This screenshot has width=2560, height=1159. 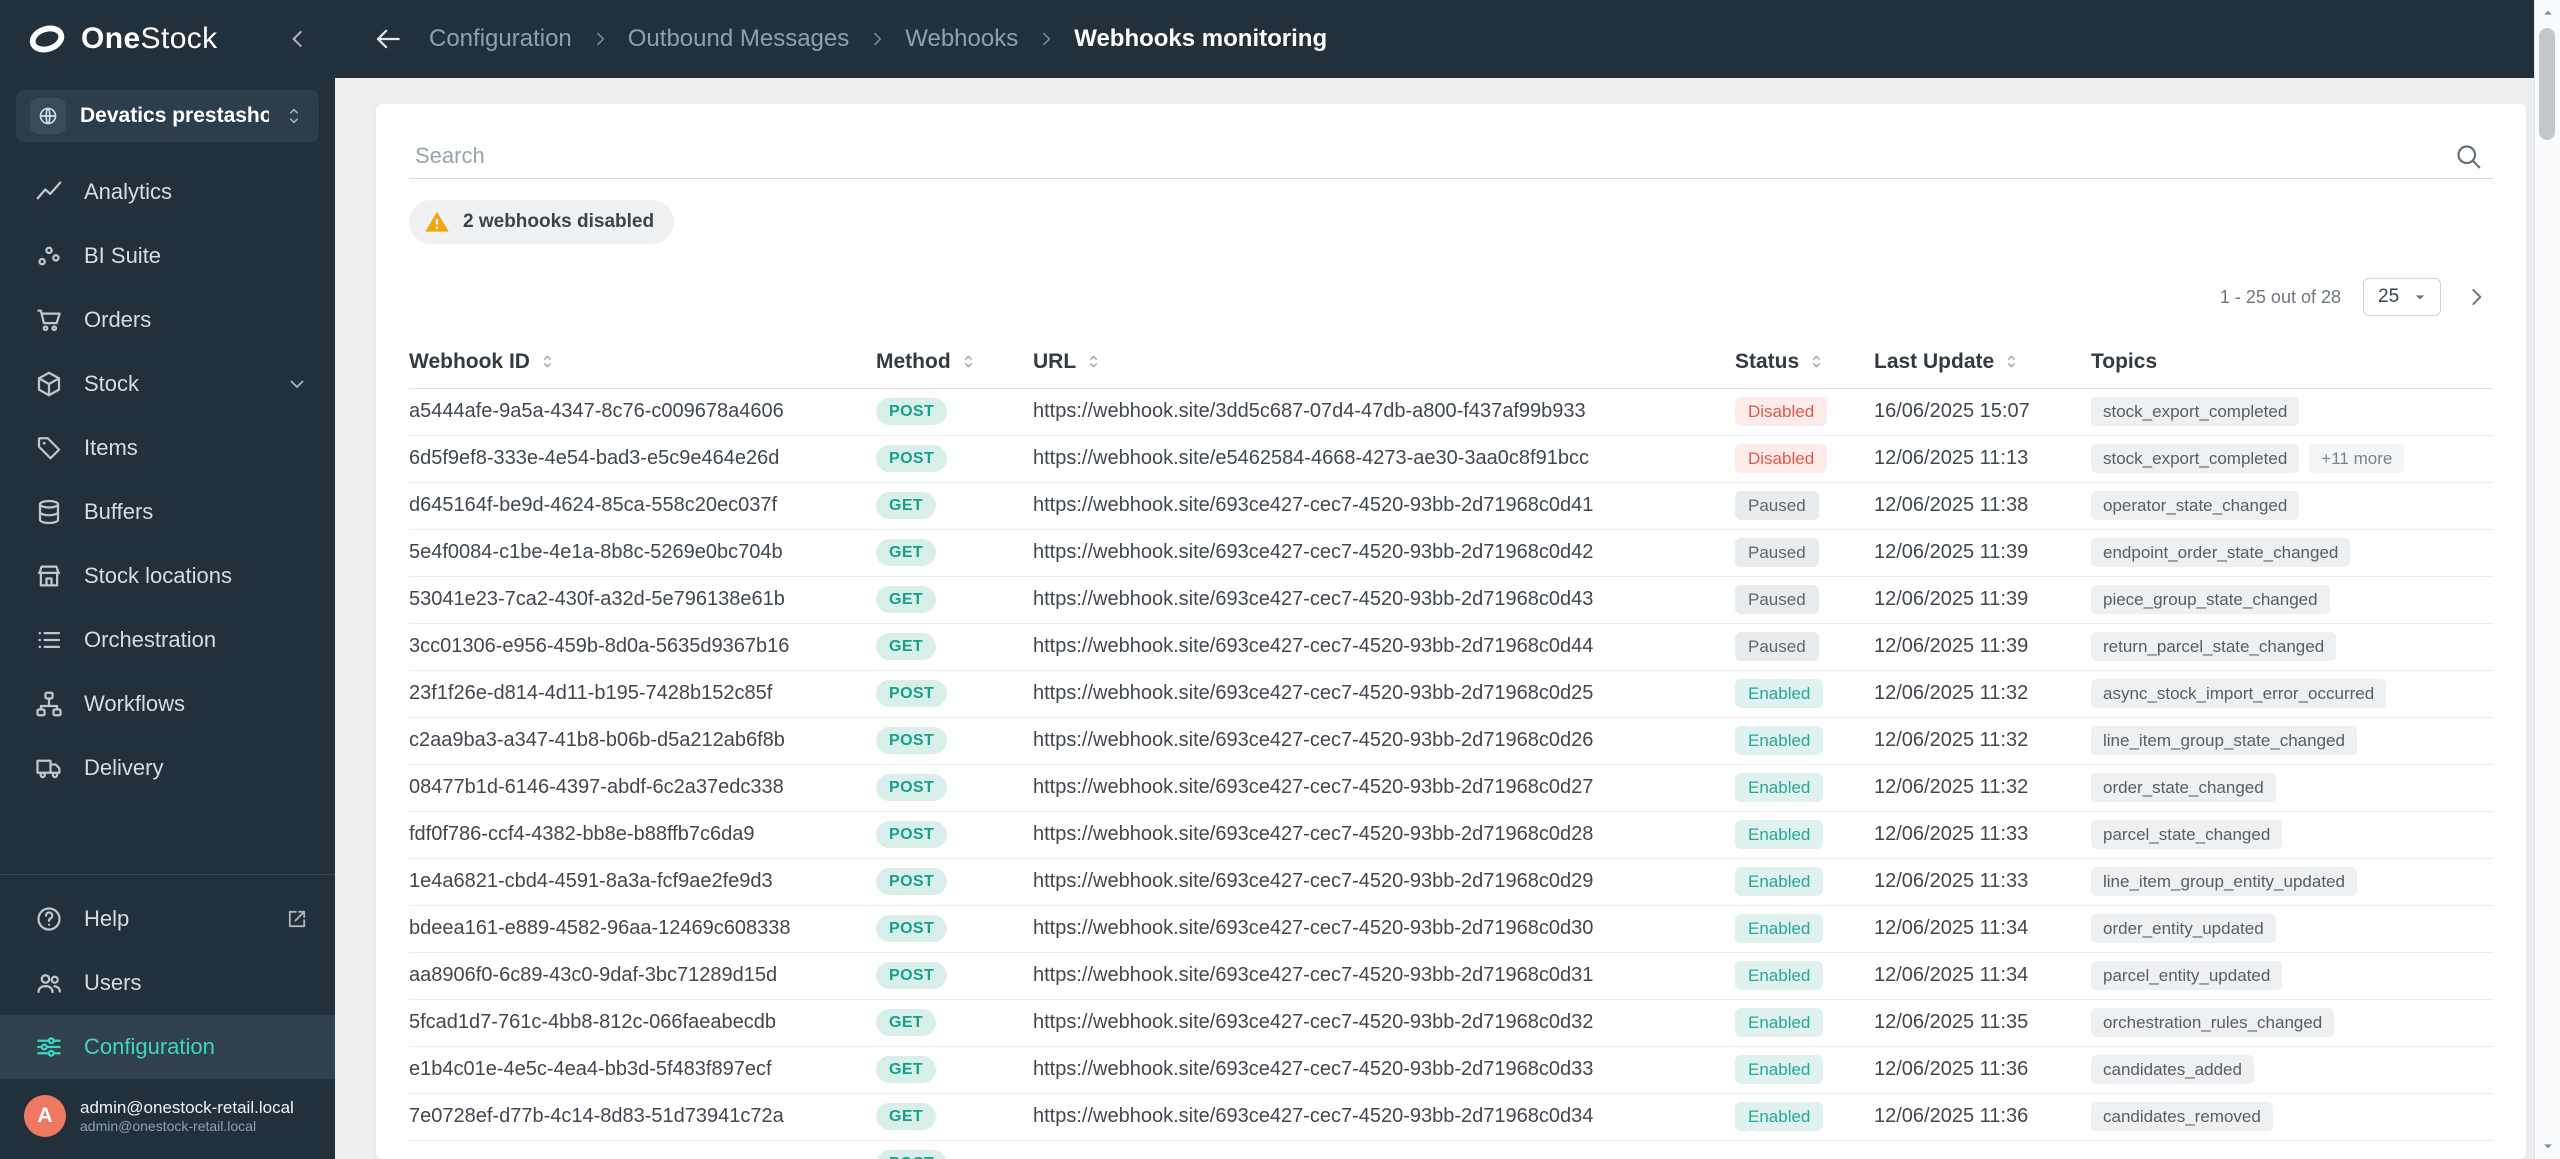 I want to click on topics-cell: candidates_removed, so click(x=2292, y=1117).